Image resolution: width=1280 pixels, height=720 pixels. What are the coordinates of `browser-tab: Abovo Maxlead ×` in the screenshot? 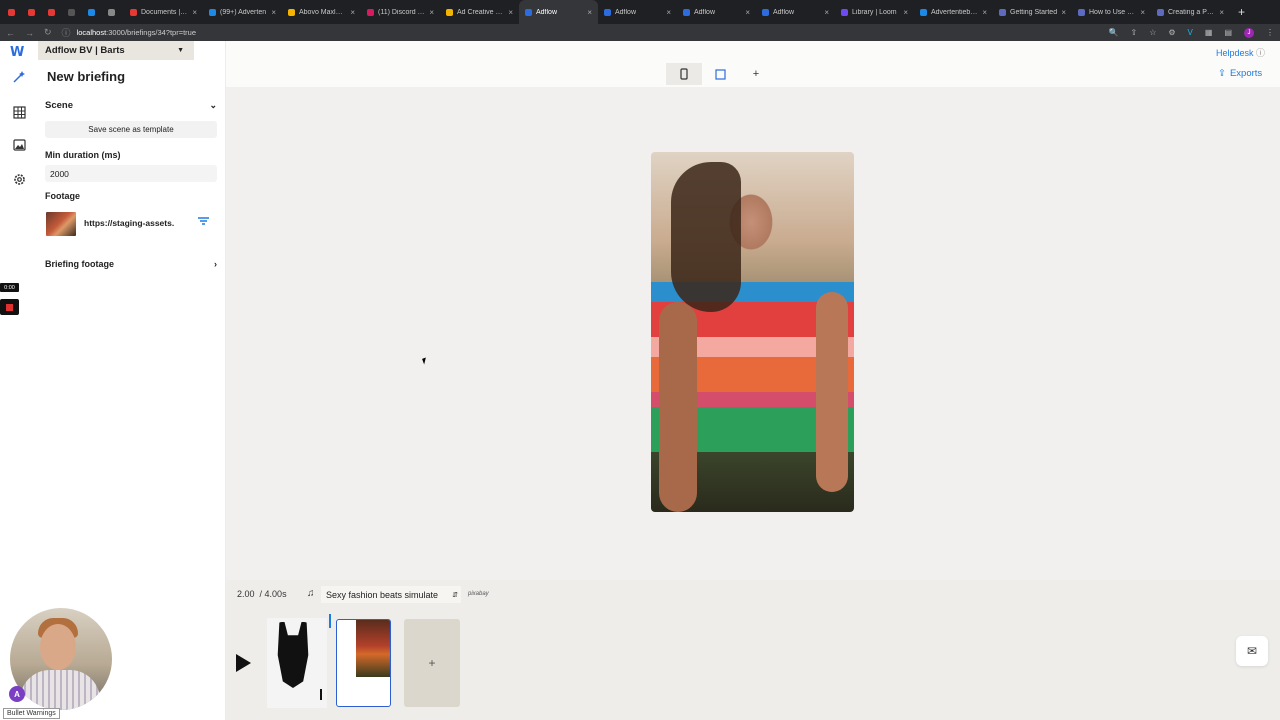 It's located at (321, 12).